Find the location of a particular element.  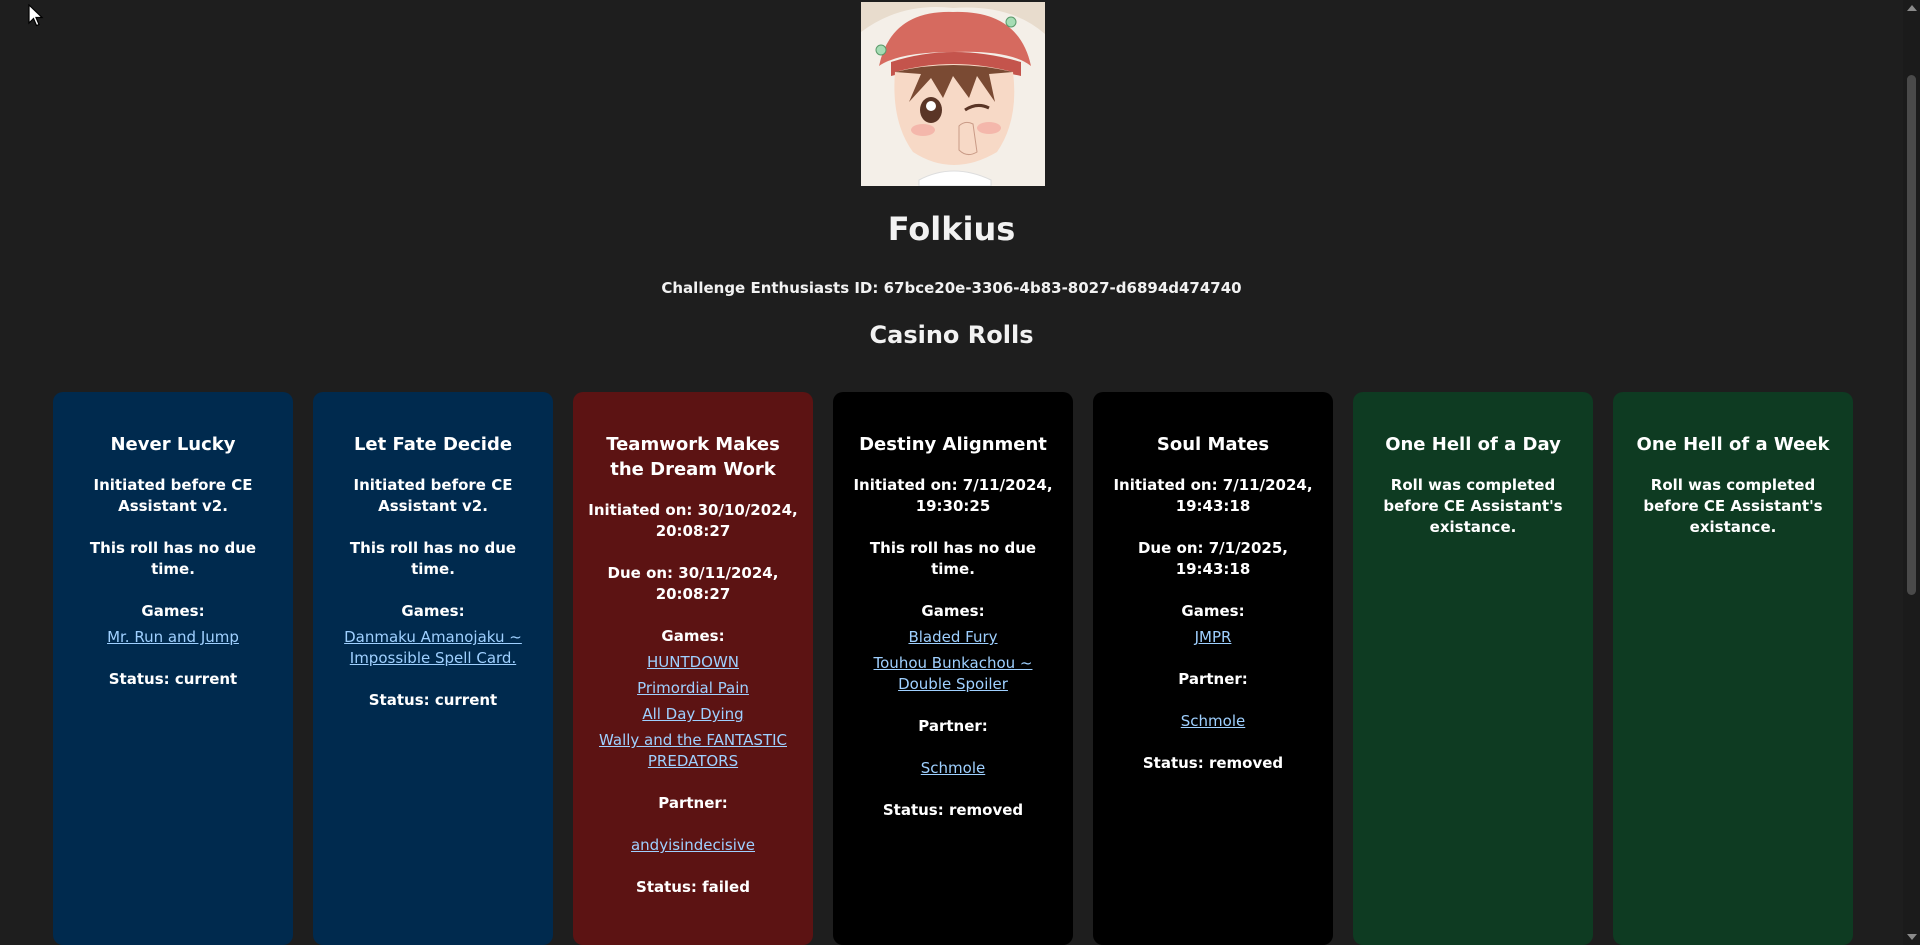

game-link: Bladed Fury is located at coordinates (952, 637).